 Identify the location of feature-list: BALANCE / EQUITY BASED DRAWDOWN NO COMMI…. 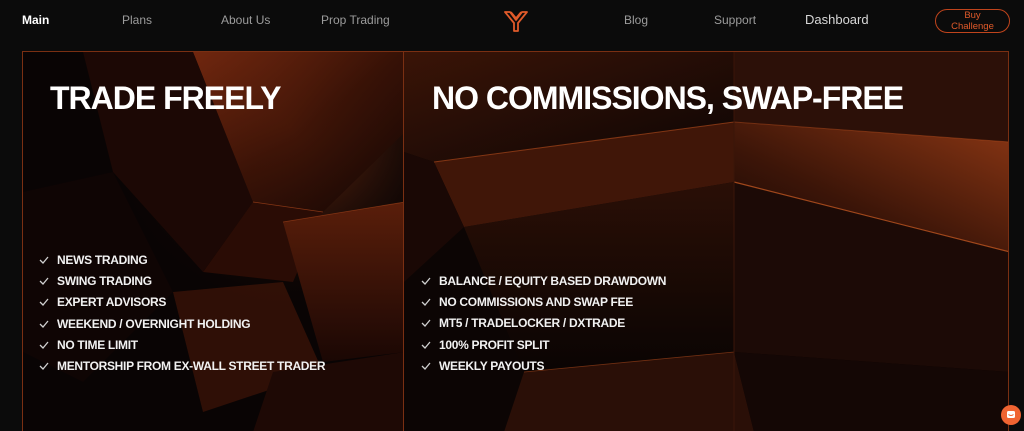
(543, 323).